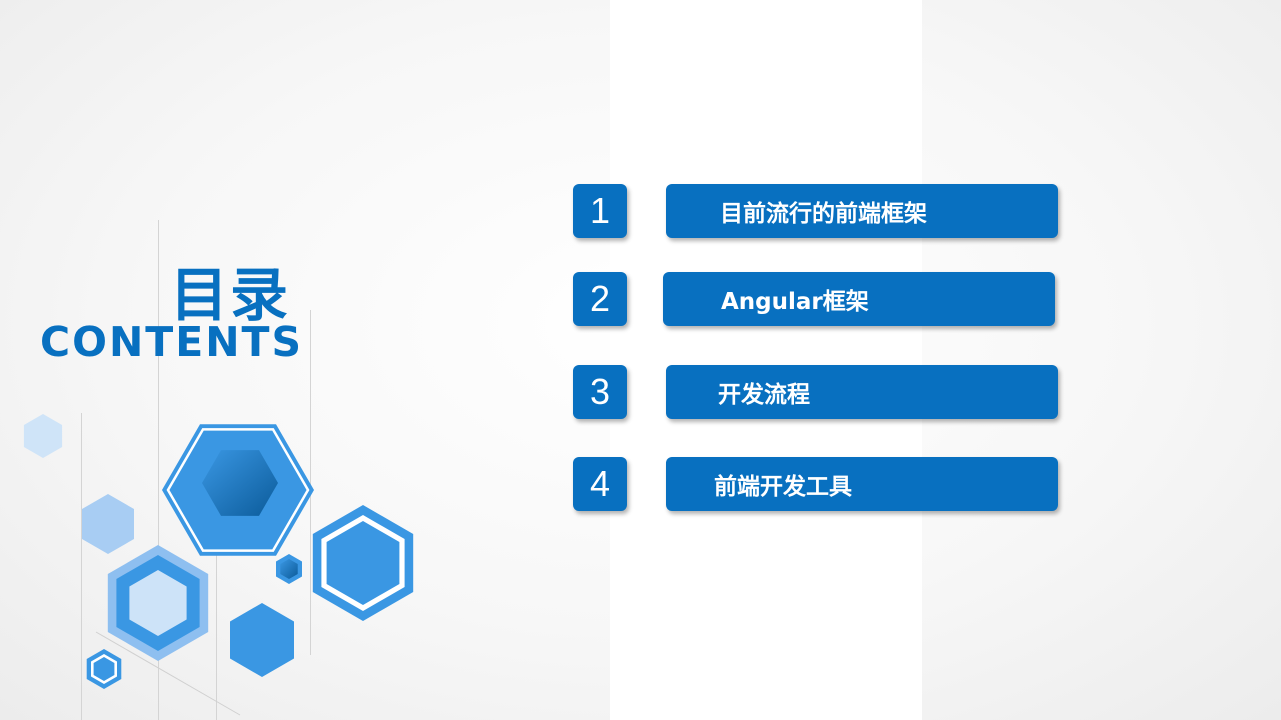 This screenshot has height=720, width=1281. I want to click on item-number: 2, so click(600, 299).